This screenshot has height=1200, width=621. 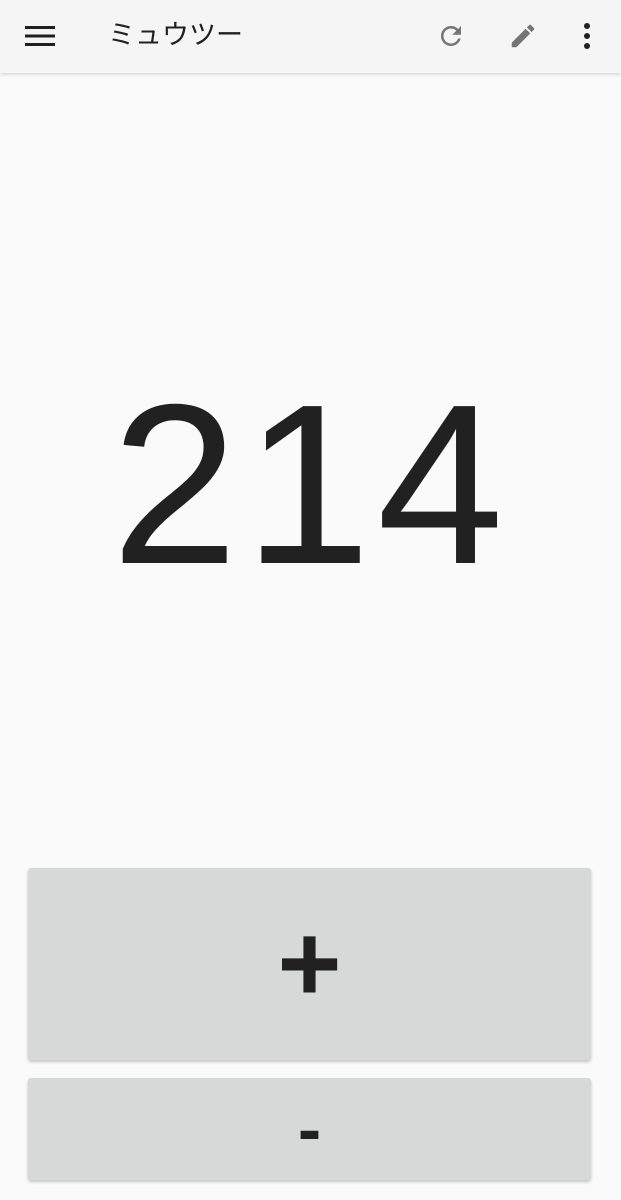 I want to click on refresh-button, so click(x=451, y=36).